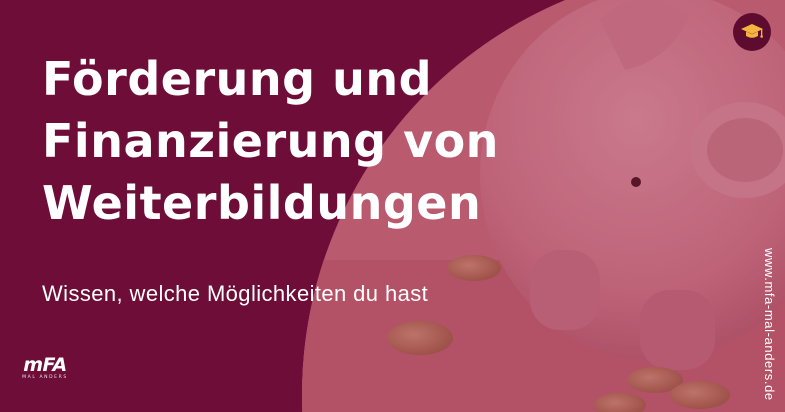 This screenshot has height=412, width=785. What do you see at coordinates (235, 293) in the screenshot?
I see `subtitle: Wissen, welche Möglichkeiten du hast` at bounding box center [235, 293].